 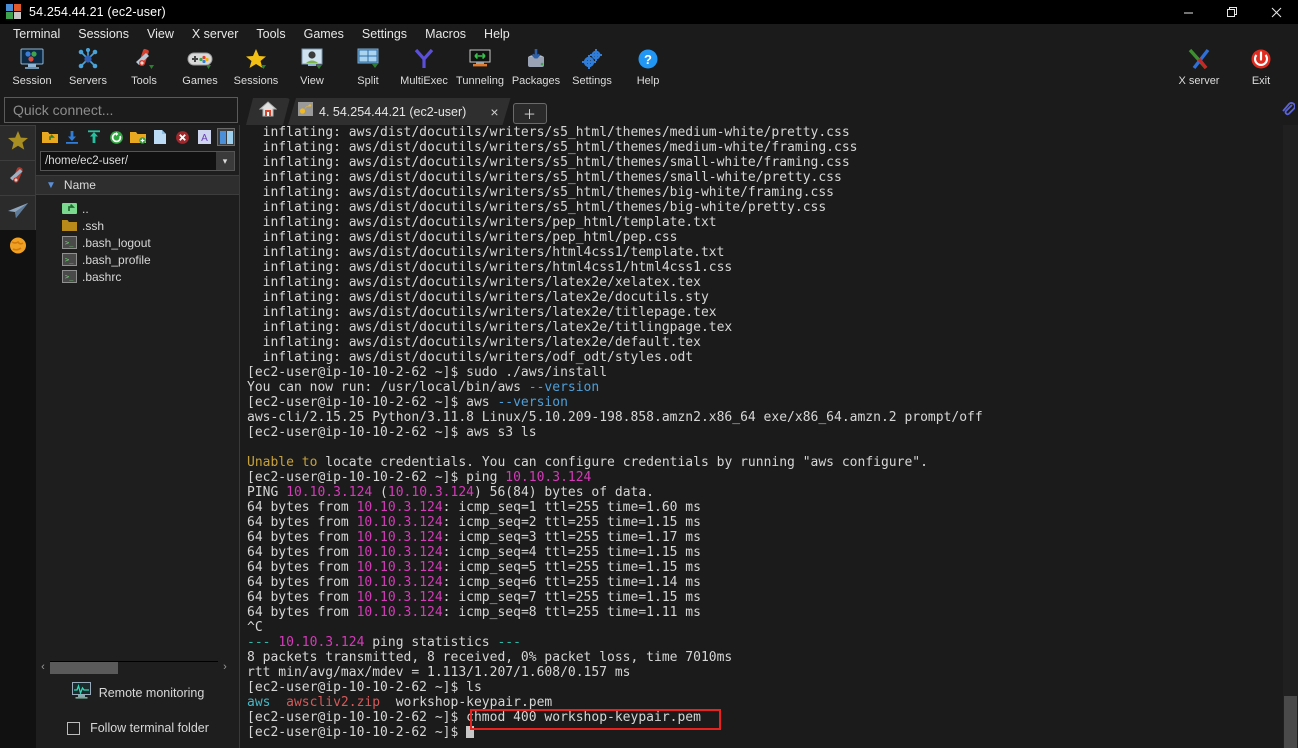 I want to click on toolbar-split: Split, so click(x=368, y=70).